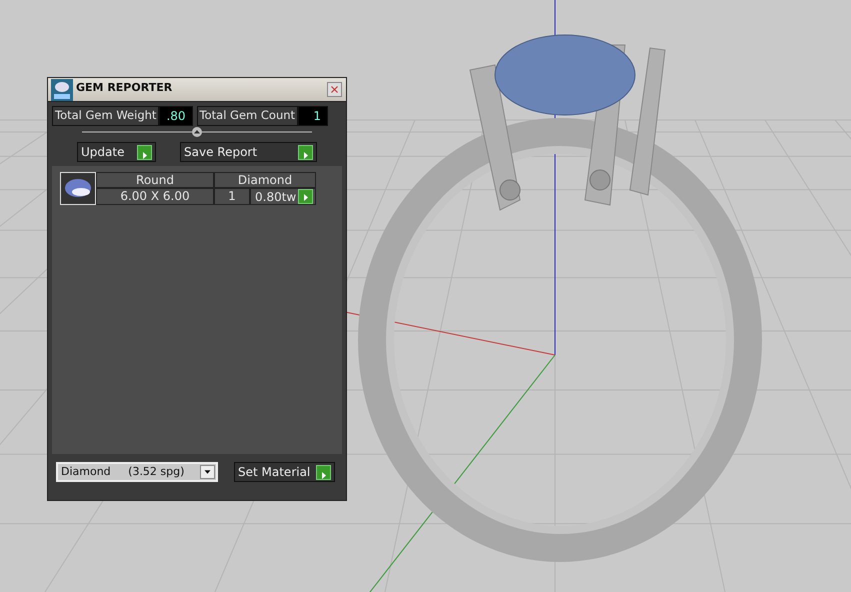 The width and height of the screenshot is (851, 592). Describe the element at coordinates (137, 472) in the screenshot. I see `material-dropdown: Diamond (3.52 spg)` at that location.